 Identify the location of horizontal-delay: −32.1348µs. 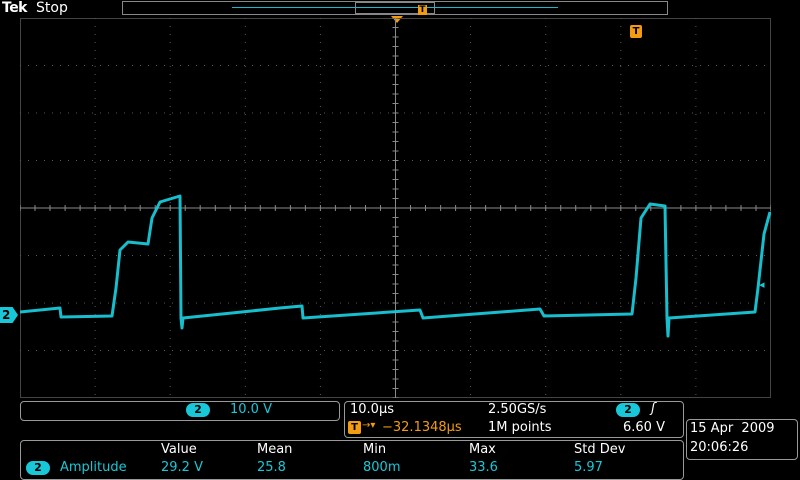
(422, 427).